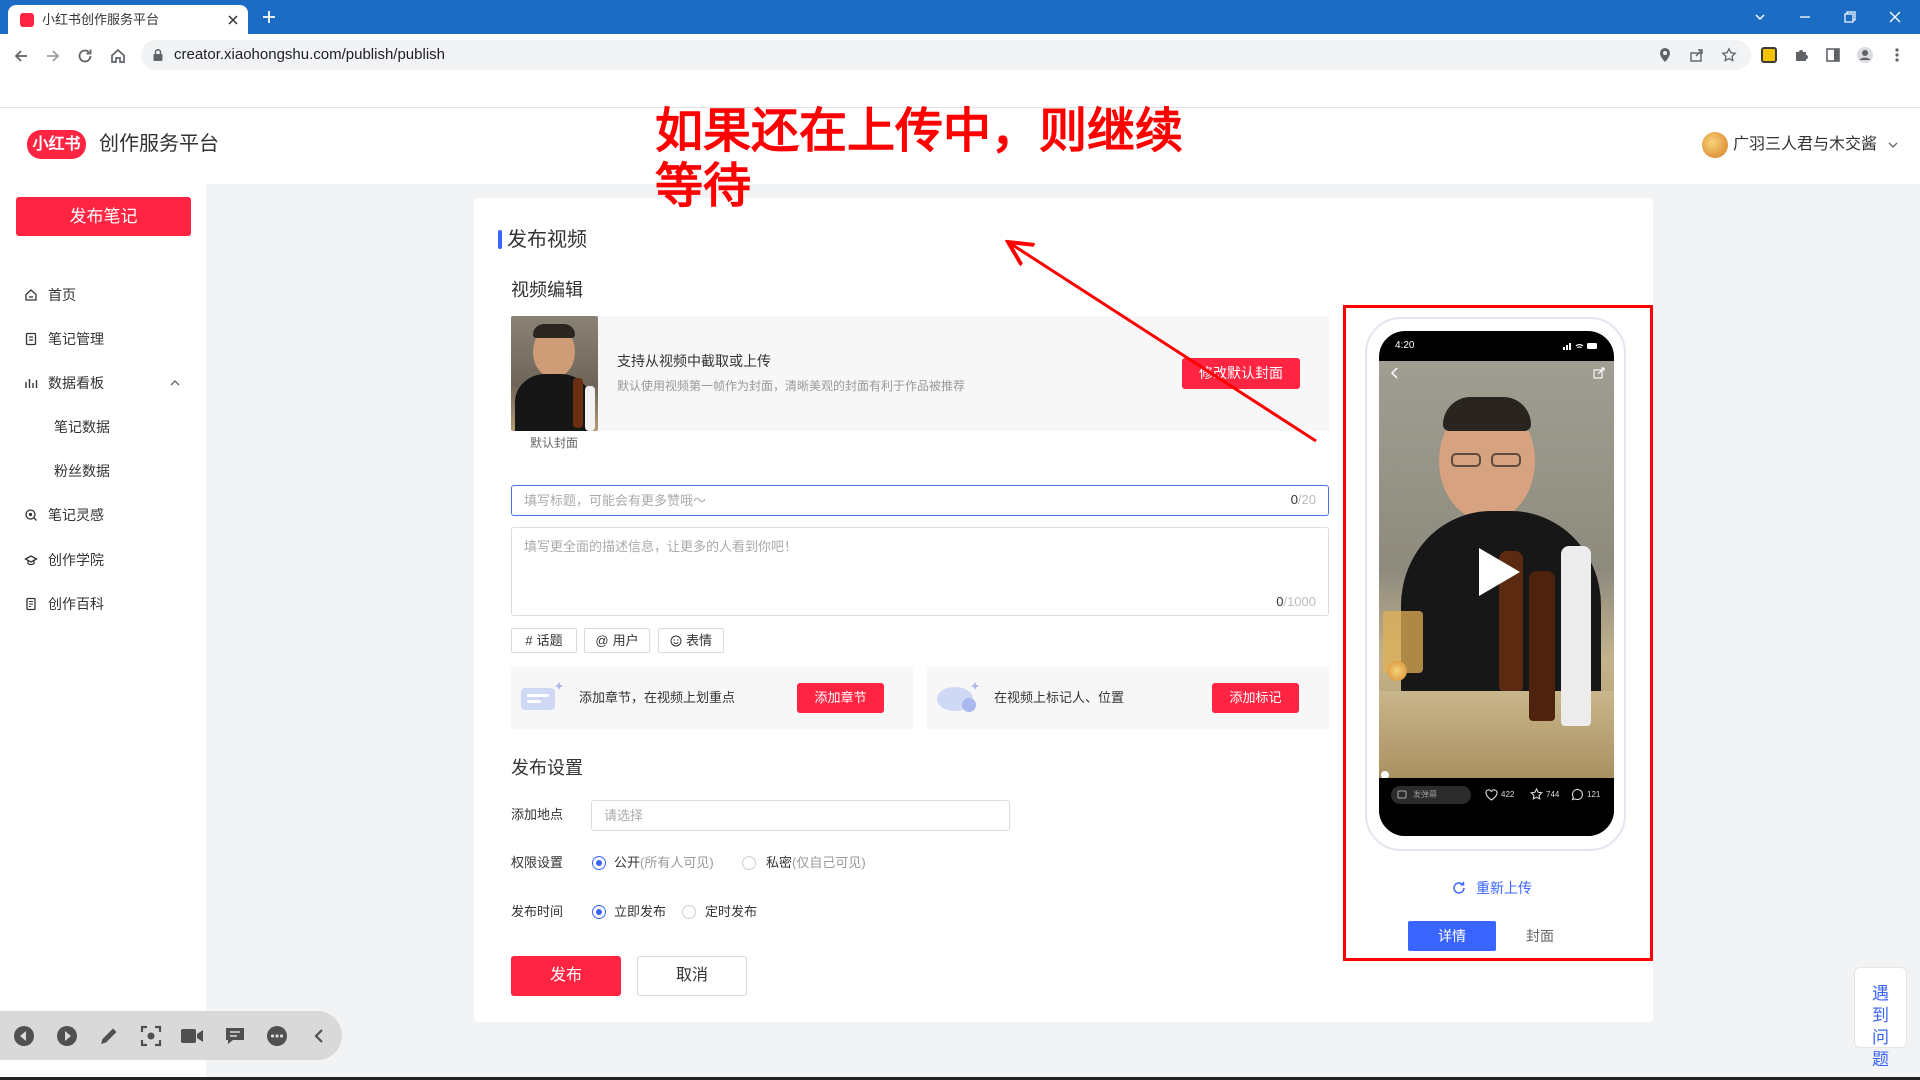 The height and width of the screenshot is (1080, 1920). Describe the element at coordinates (1769, 55) in the screenshot. I see `ai-extension-icon` at that location.